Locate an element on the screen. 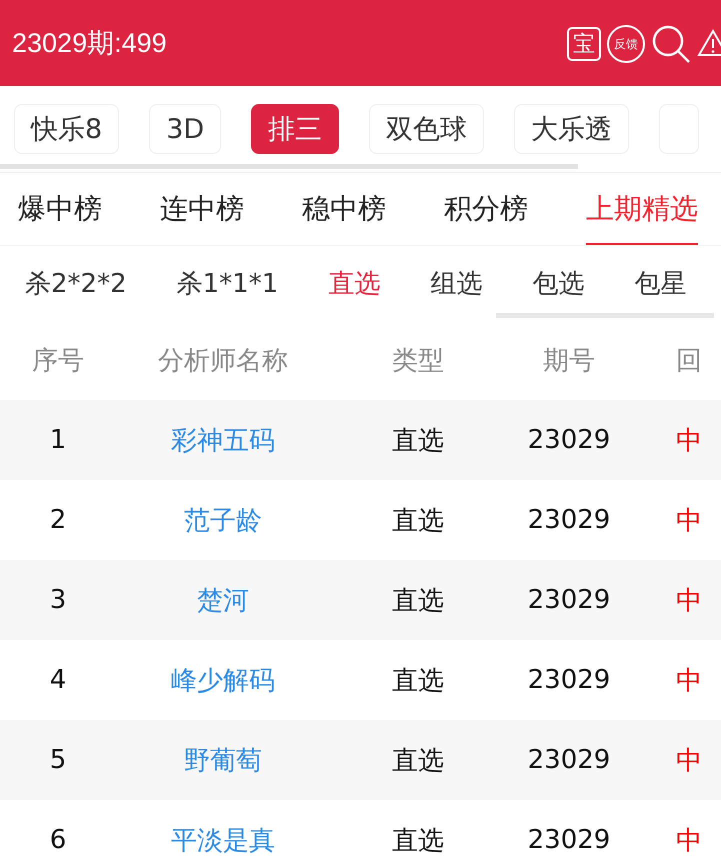 The height and width of the screenshot is (868, 721). analyst-link: 平淡是真 is located at coordinates (223, 840).